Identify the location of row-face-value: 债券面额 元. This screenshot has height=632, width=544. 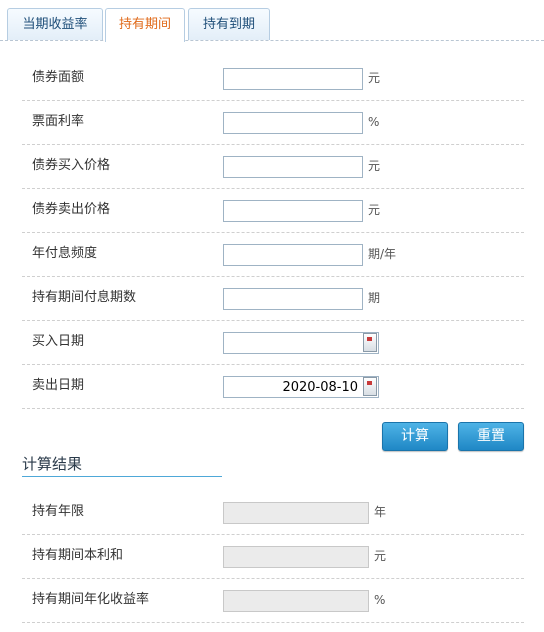
(273, 78).